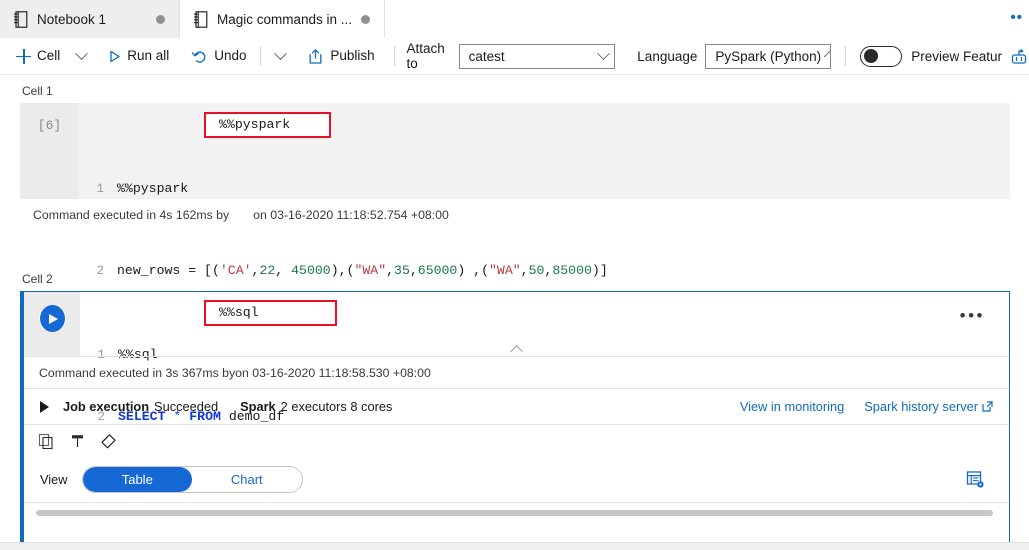 The height and width of the screenshot is (550, 1029). I want to click on toggle-knob, so click(871, 56).